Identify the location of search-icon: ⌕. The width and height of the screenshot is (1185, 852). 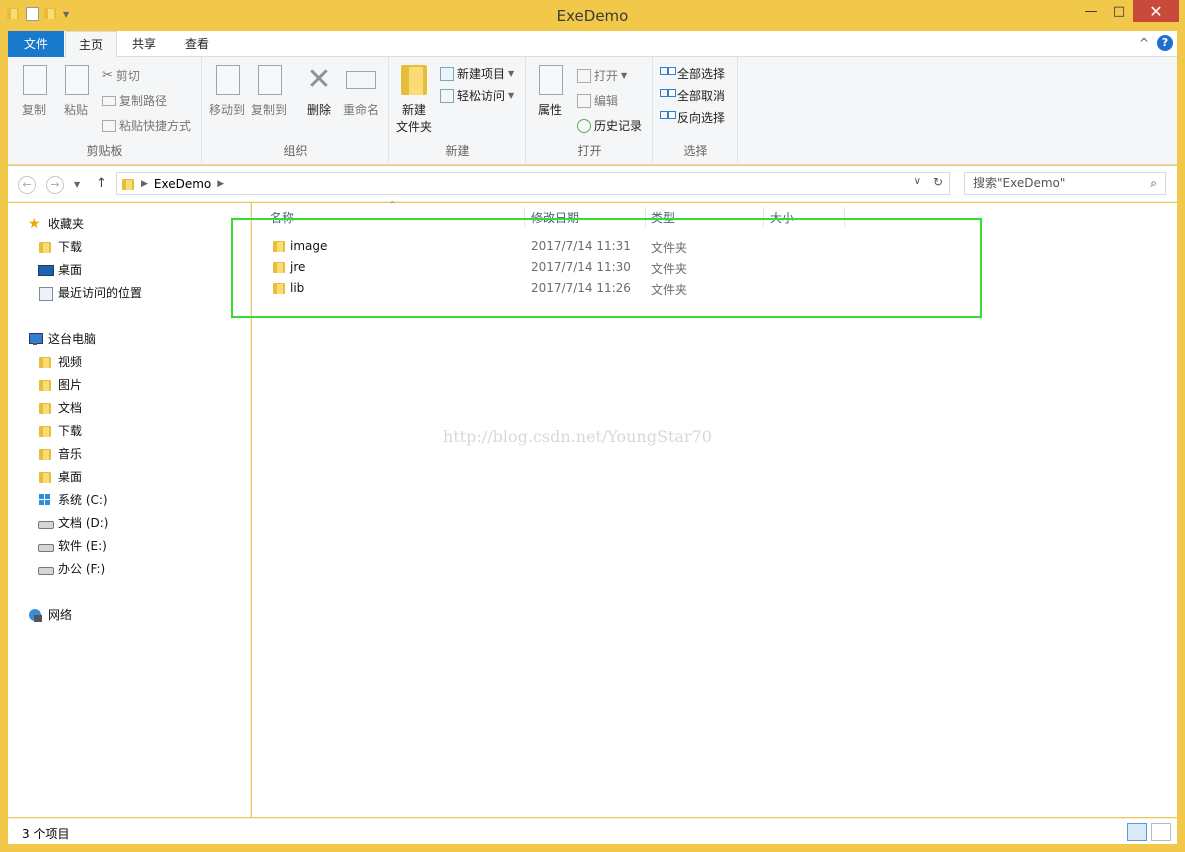
(1153, 183).